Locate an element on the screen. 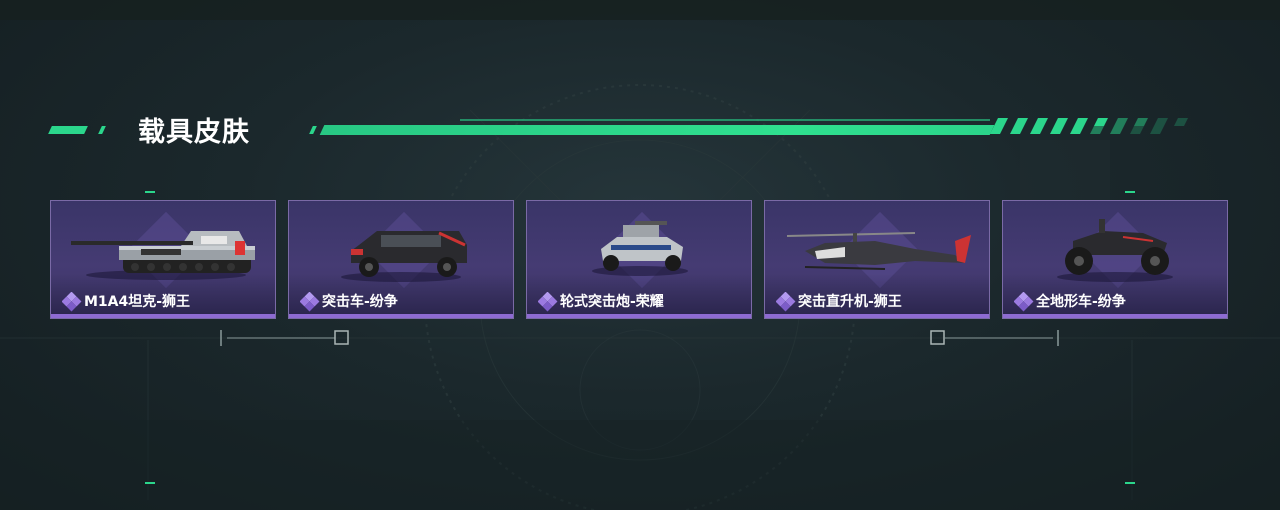 The image size is (1280, 510). skin-card-assault-vehicle: 突击车-纷争 is located at coordinates (401, 259).